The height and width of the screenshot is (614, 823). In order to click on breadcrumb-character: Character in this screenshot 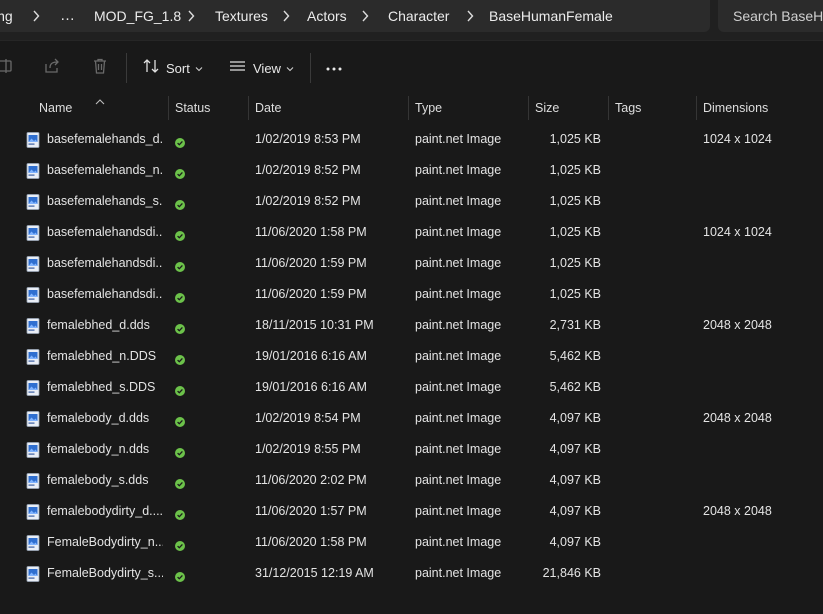, I will do `click(418, 16)`.